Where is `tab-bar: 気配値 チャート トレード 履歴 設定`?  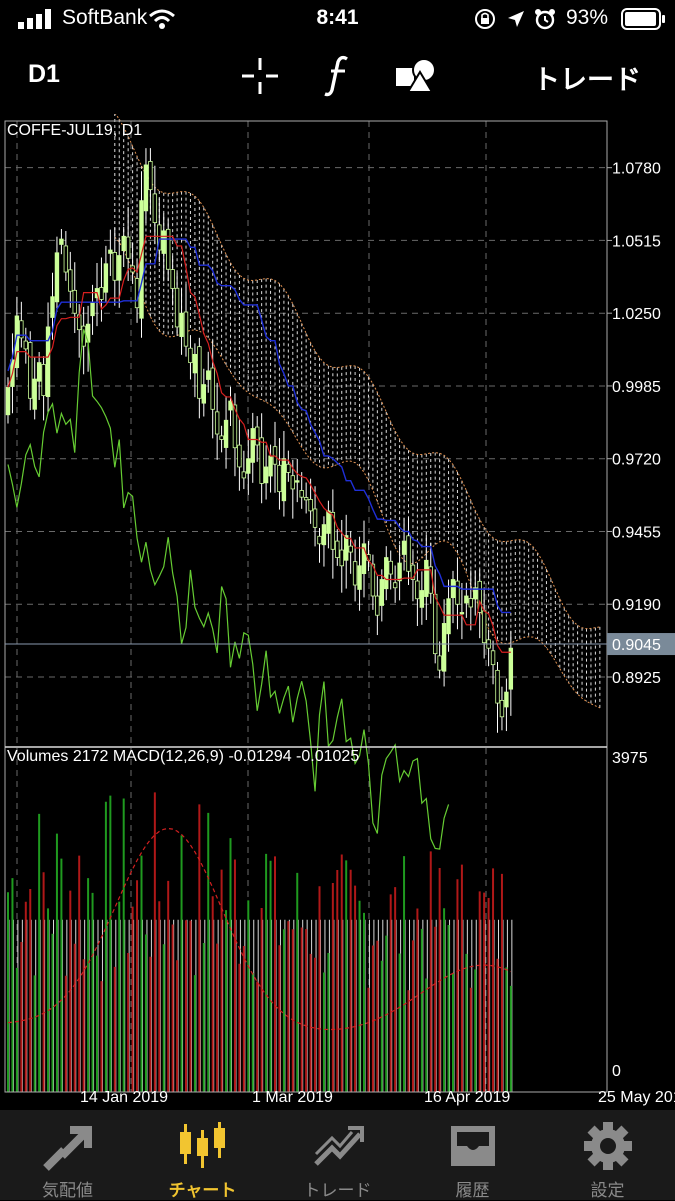 tab-bar: 気配値 チャート トレード 履歴 設定 is located at coordinates (337, 1155).